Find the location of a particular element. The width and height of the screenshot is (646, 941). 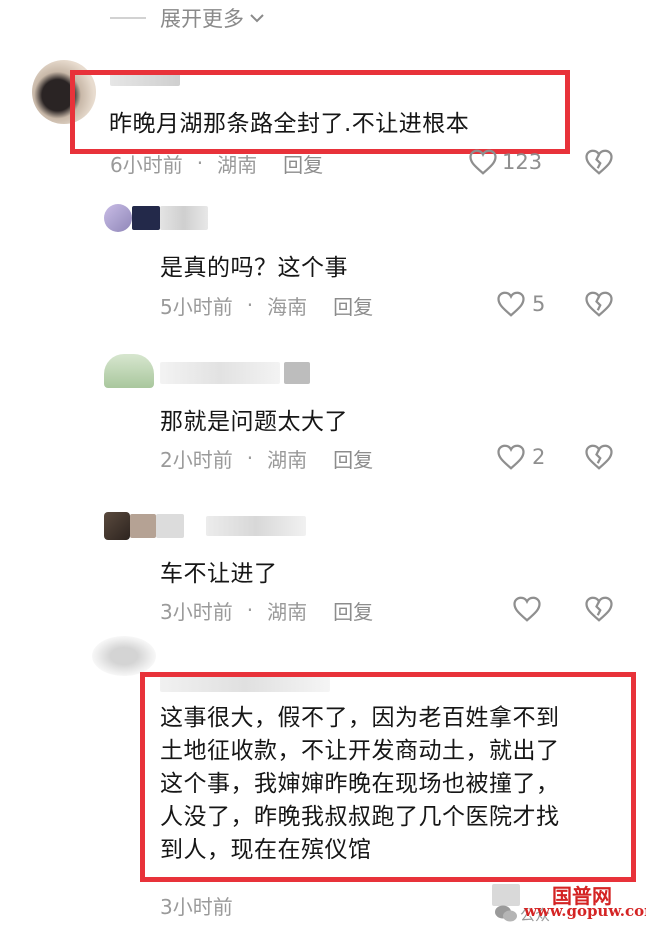

chevron-down-icon is located at coordinates (257, 18).